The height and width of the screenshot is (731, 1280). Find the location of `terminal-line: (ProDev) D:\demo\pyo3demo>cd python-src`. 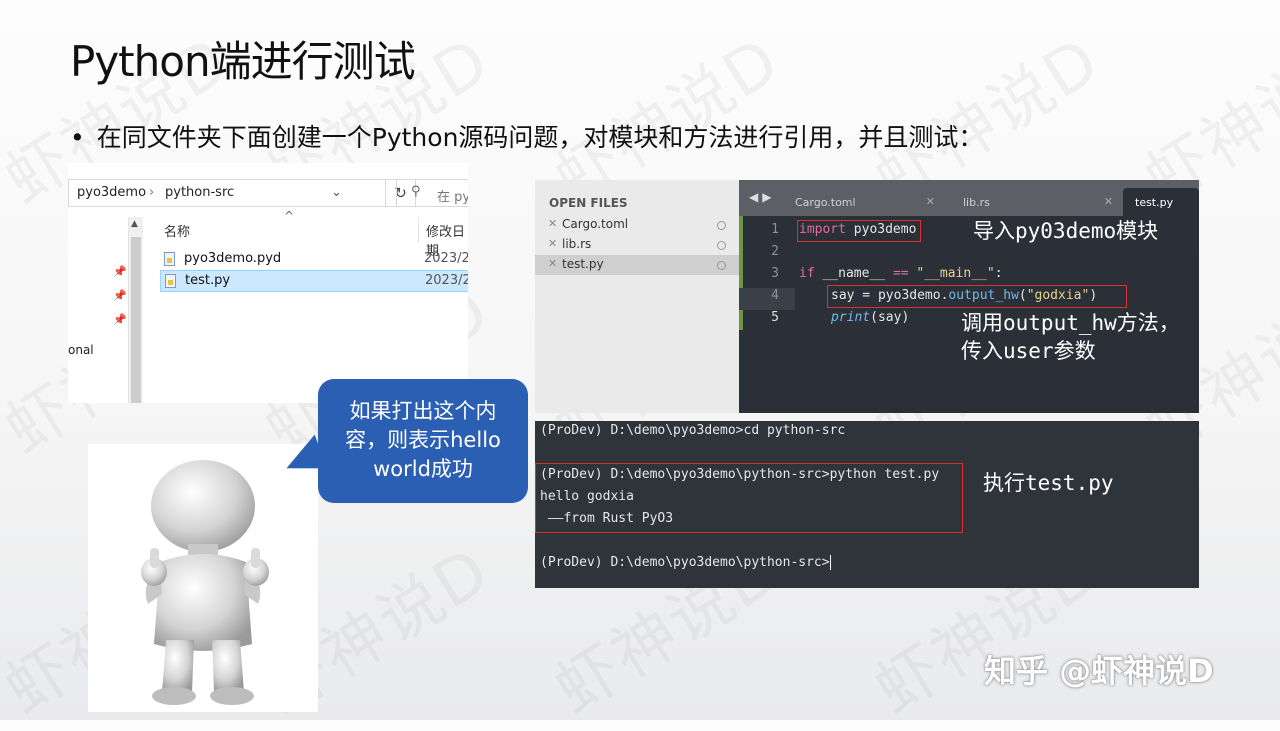

terminal-line: (ProDev) D:\demo\pyo3demo>cd python-src is located at coordinates (693, 430).